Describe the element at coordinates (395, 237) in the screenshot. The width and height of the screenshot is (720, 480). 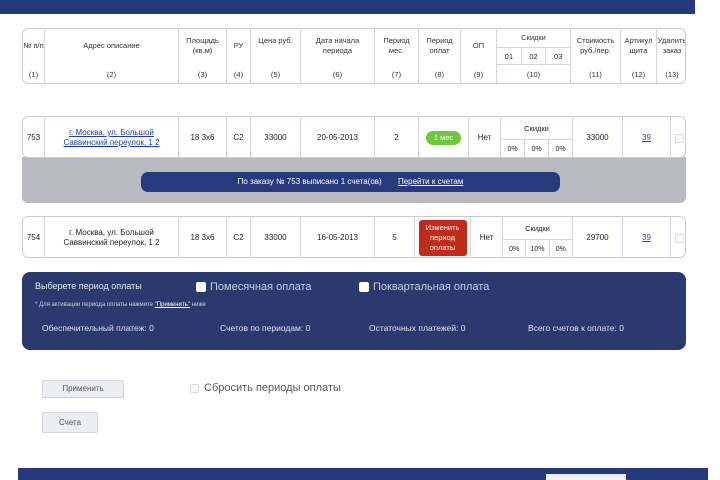
I see `order-period: 5` at that location.